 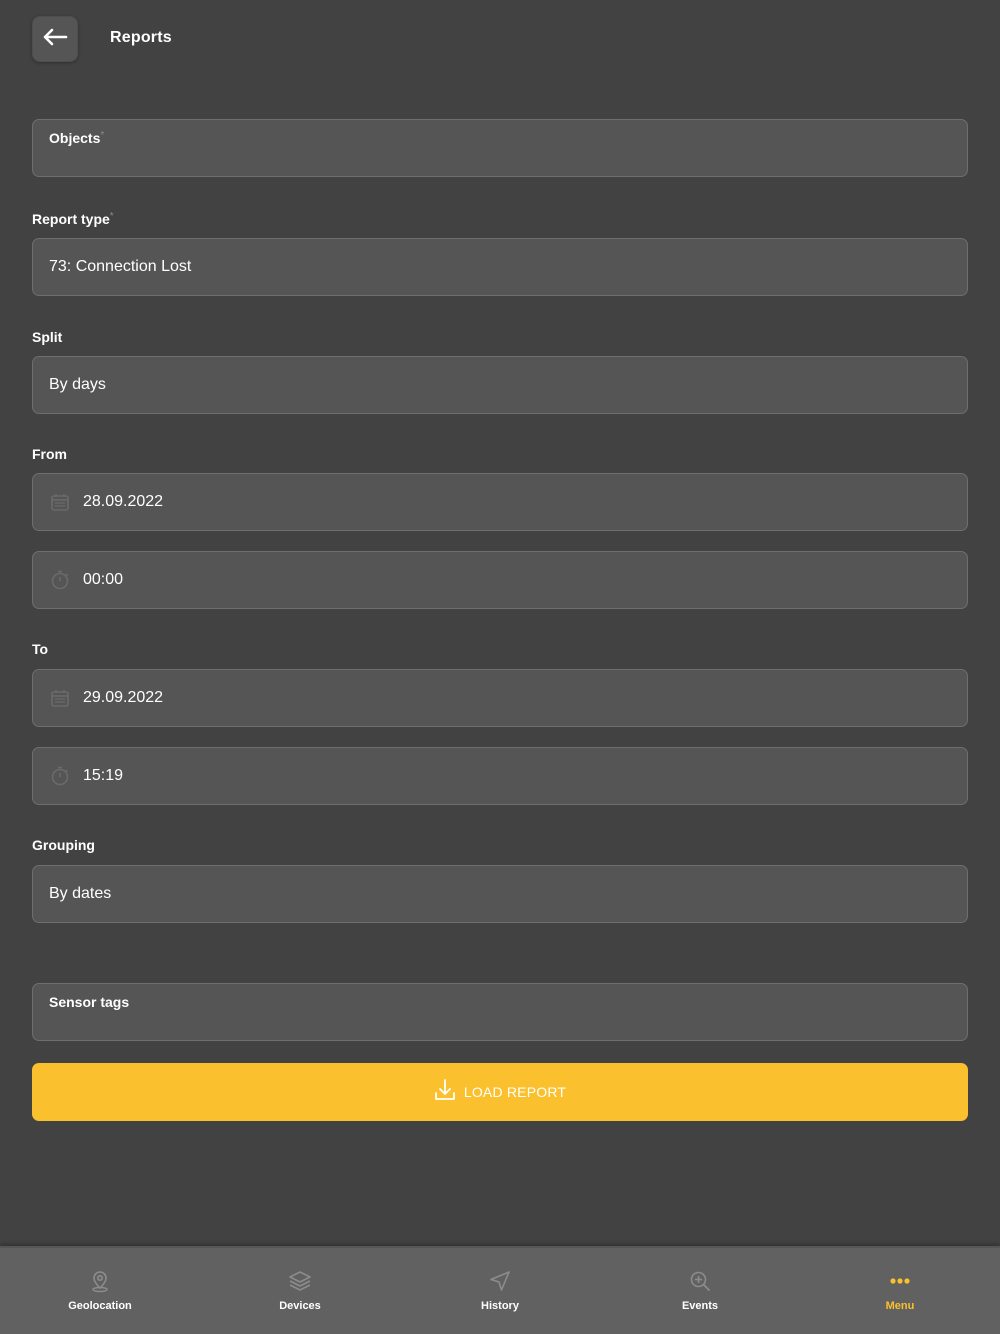 What do you see at coordinates (500, 502) in the screenshot?
I see `from-date-field: 28.09.2022` at bounding box center [500, 502].